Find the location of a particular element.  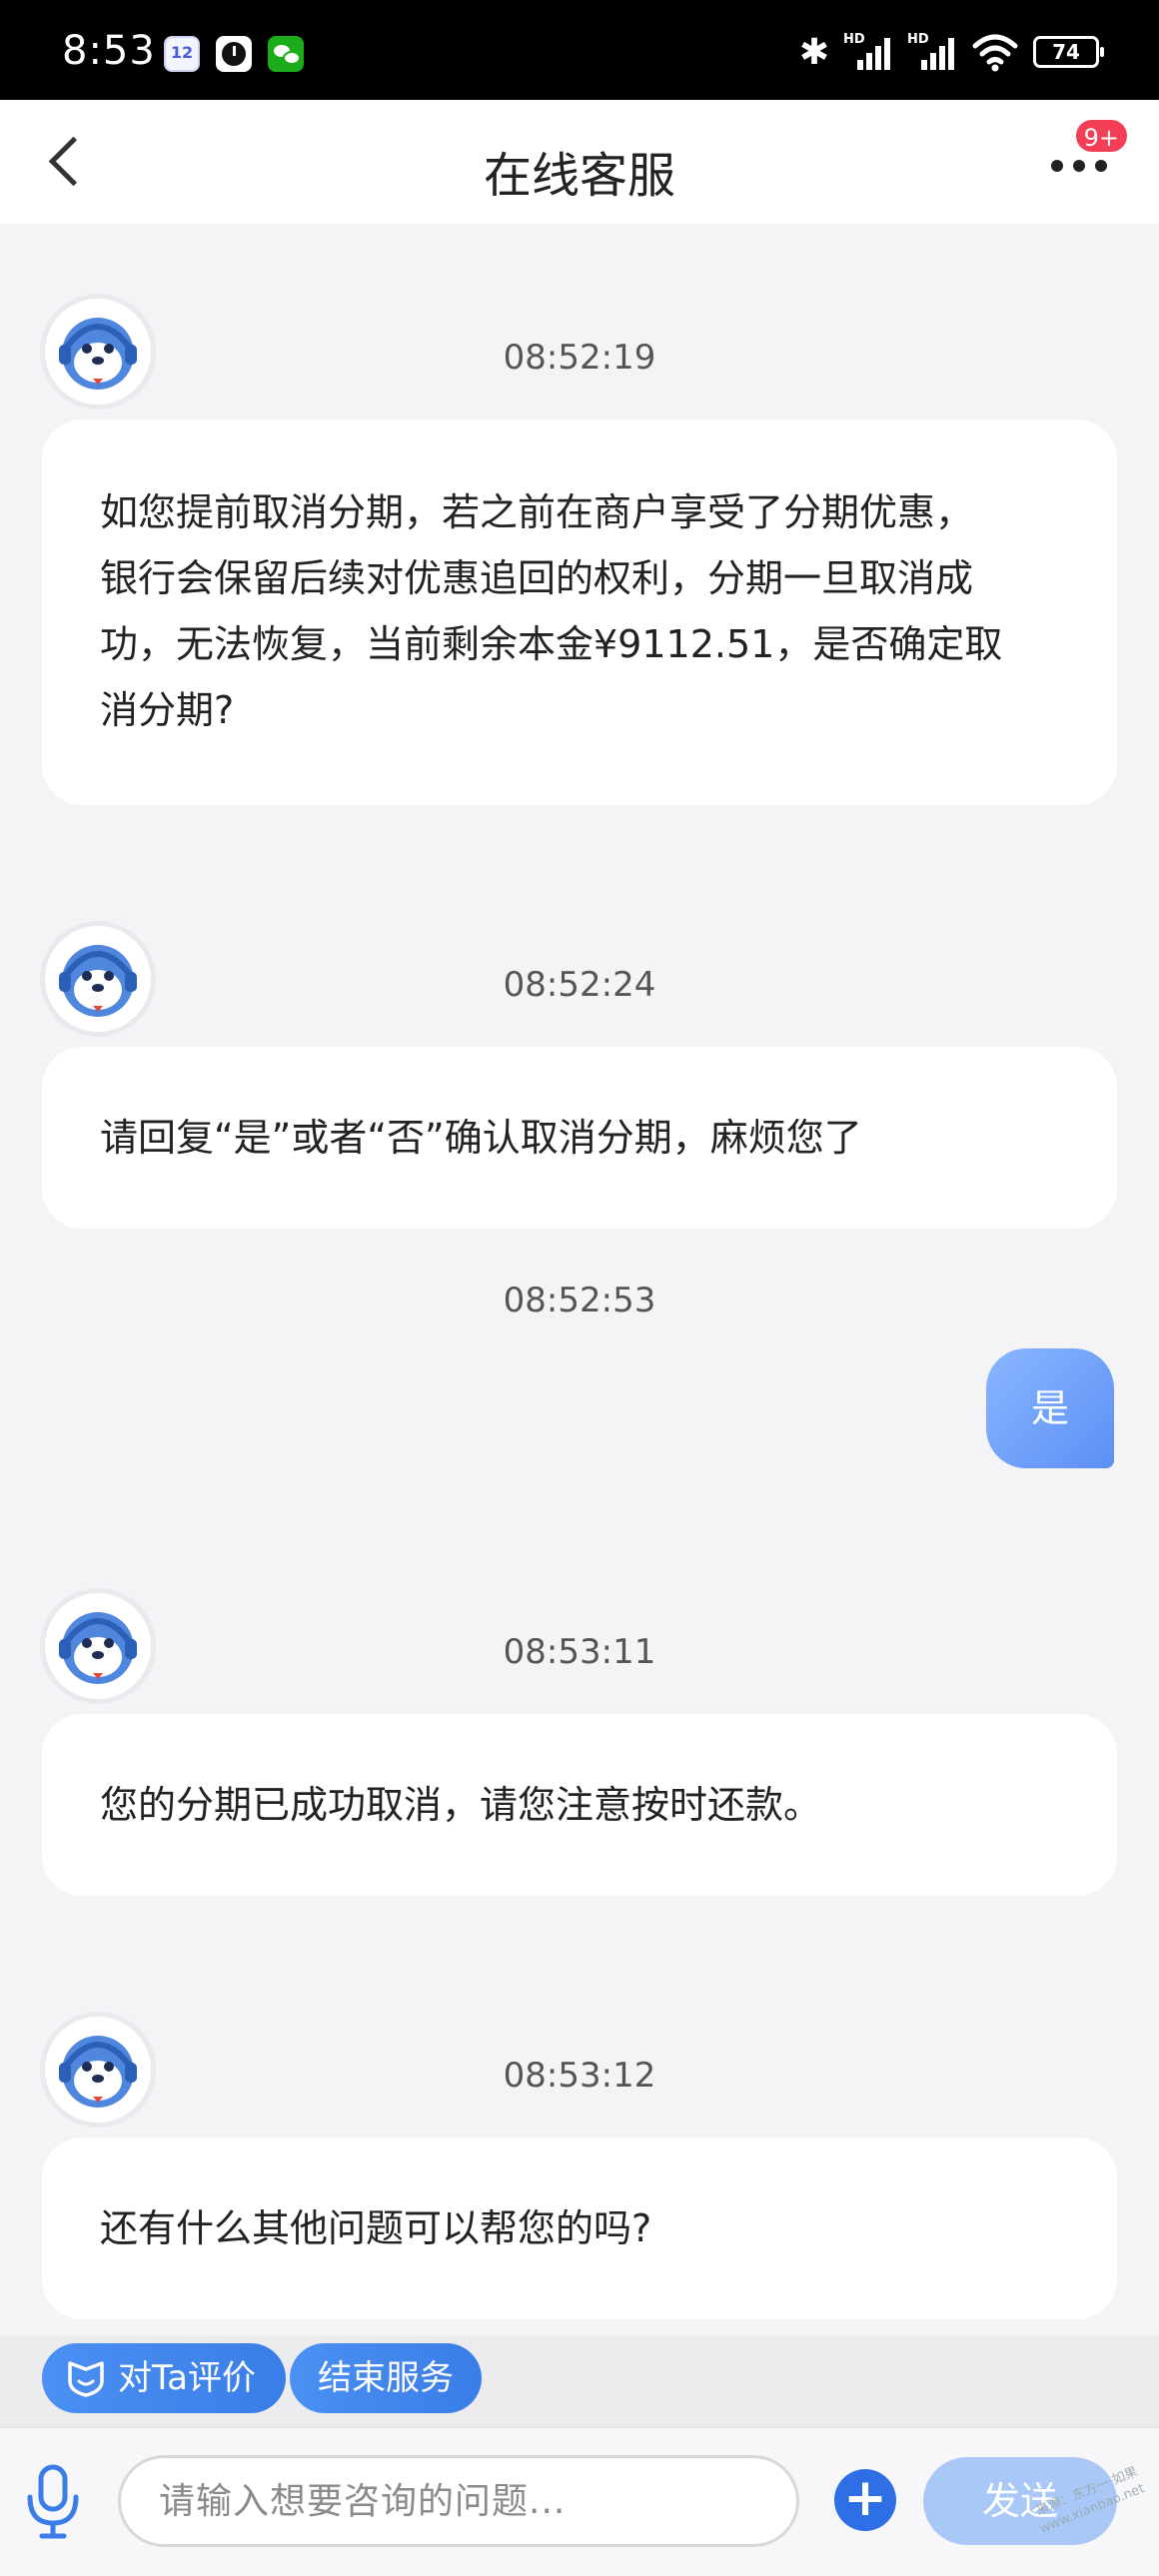

status-bar: 8:53 12 ✱ HD HD 74 is located at coordinates (579, 50).